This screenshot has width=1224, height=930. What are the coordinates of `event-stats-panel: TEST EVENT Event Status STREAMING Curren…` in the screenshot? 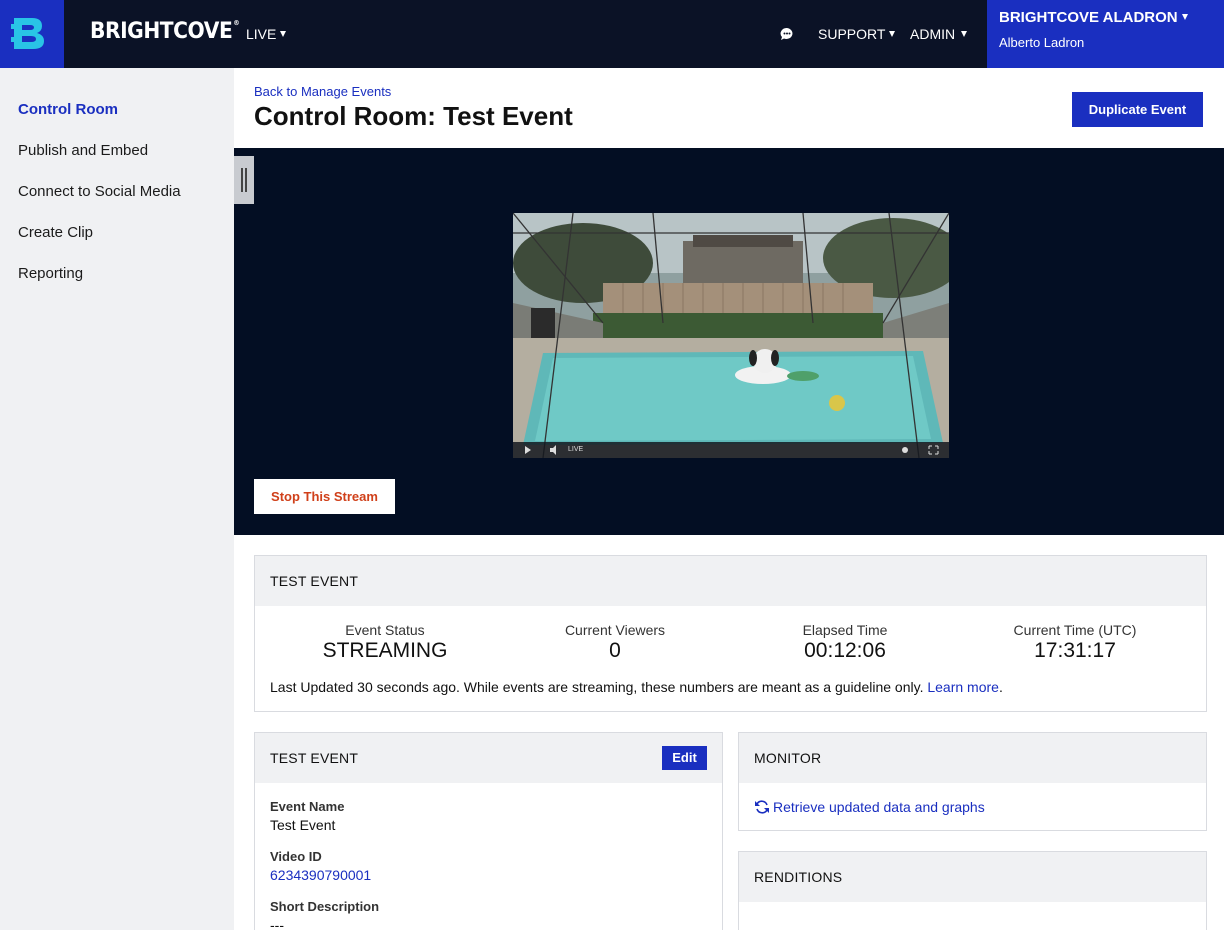 It's located at (730, 633).